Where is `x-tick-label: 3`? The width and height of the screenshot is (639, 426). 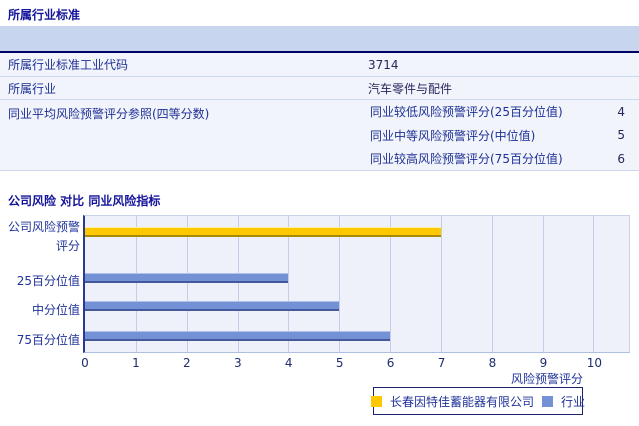 x-tick-label: 3 is located at coordinates (237, 363).